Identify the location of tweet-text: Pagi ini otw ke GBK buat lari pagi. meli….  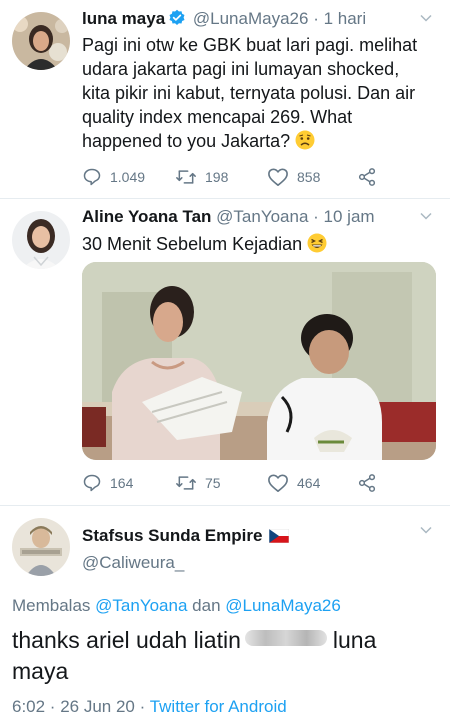
(262, 93).